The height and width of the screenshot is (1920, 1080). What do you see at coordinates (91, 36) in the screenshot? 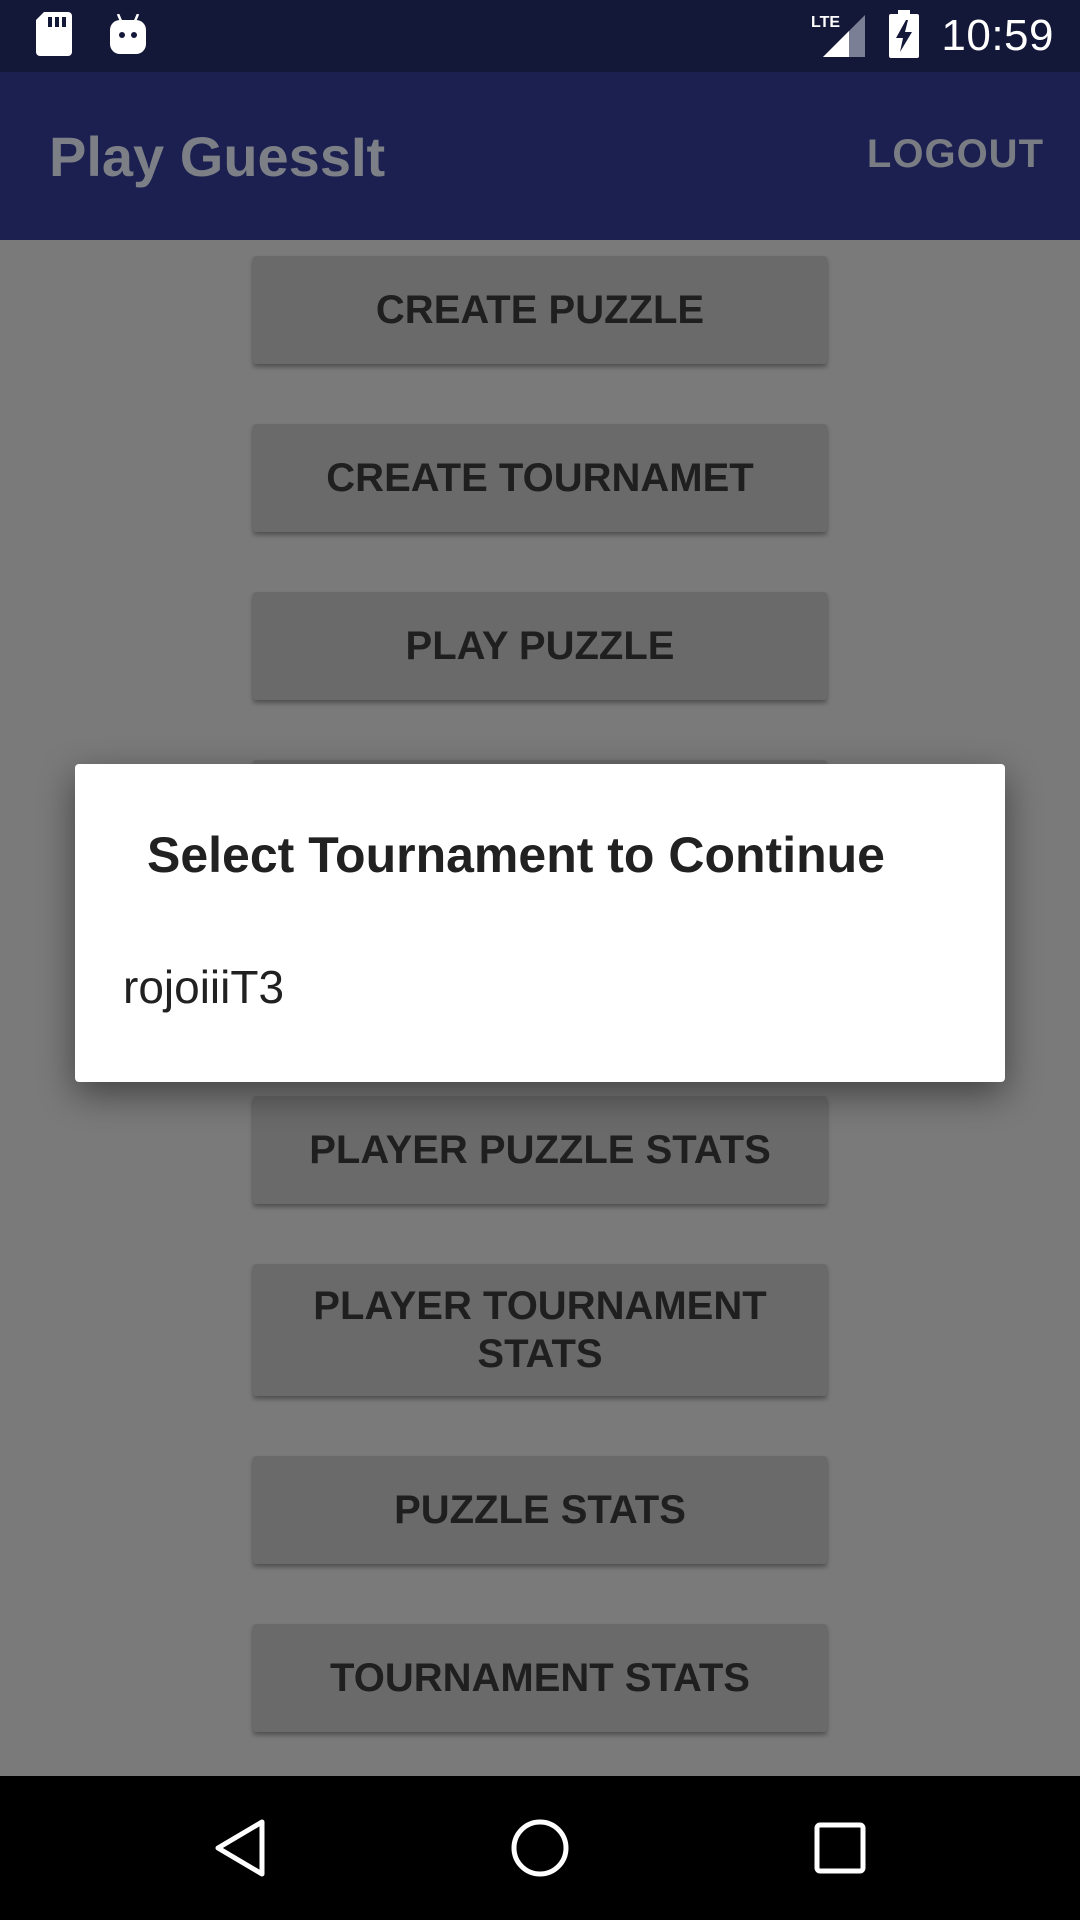
I see `status-bar-notifications` at bounding box center [91, 36].